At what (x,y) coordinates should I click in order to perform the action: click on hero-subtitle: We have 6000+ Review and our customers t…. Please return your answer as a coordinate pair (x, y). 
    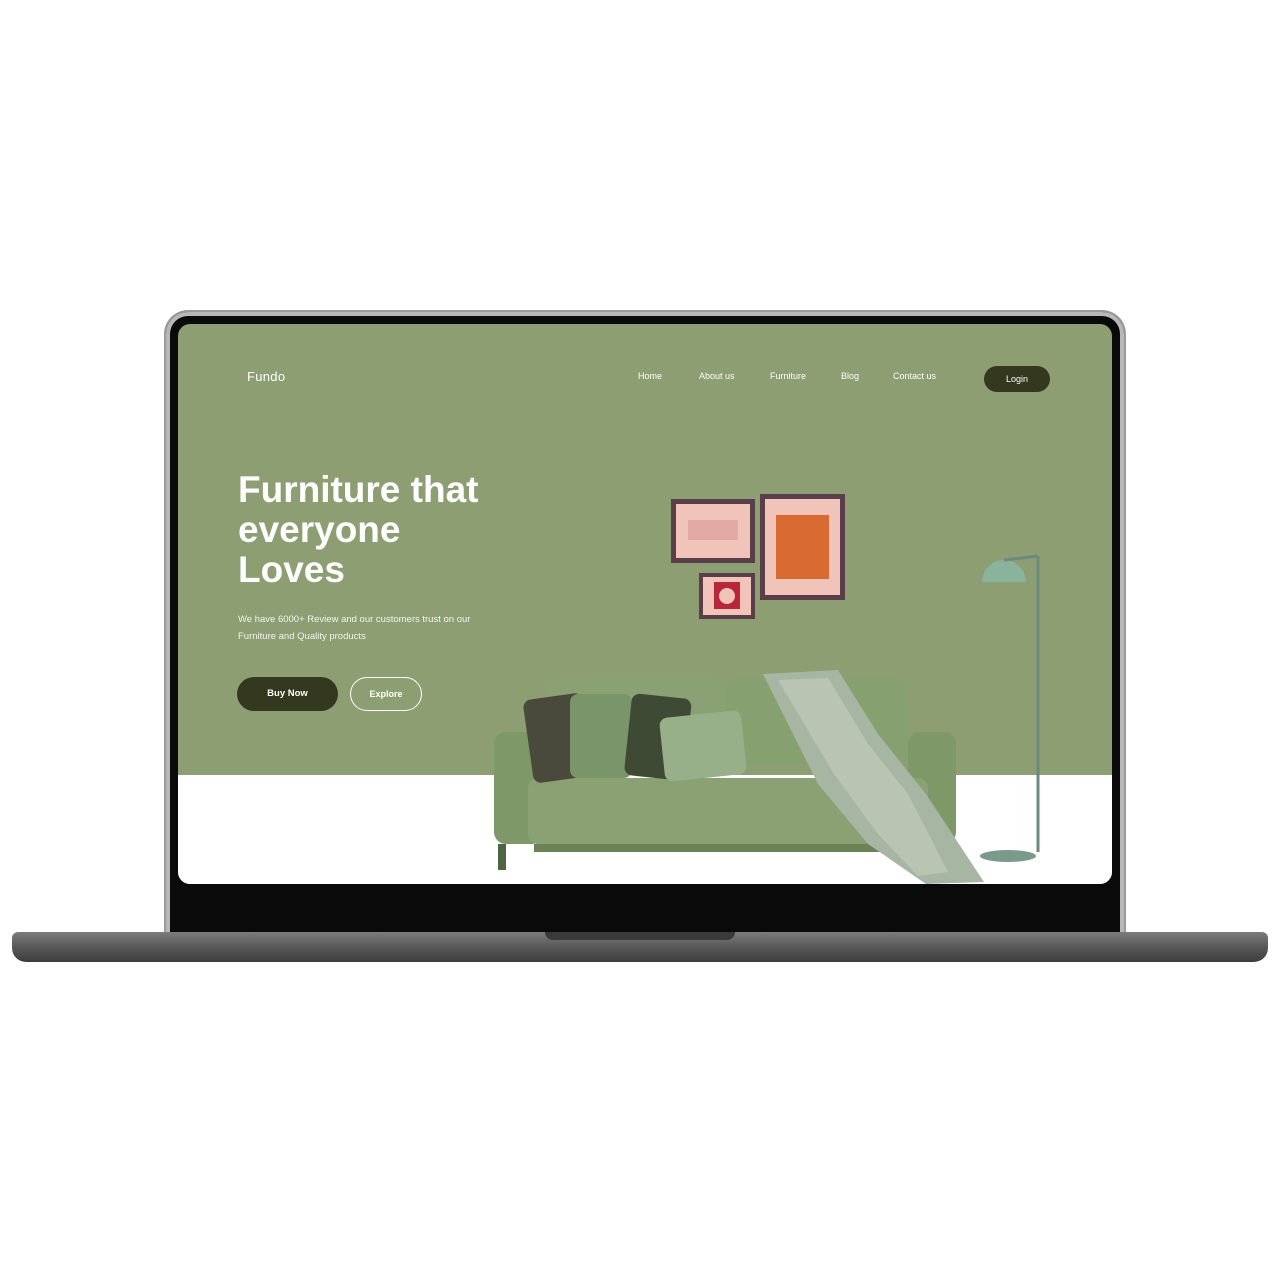
    Looking at the image, I should click on (393, 628).